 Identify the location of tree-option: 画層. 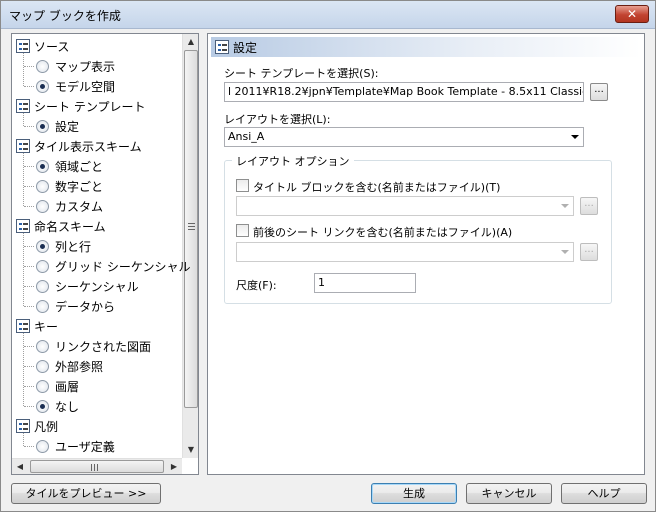
(57, 386).